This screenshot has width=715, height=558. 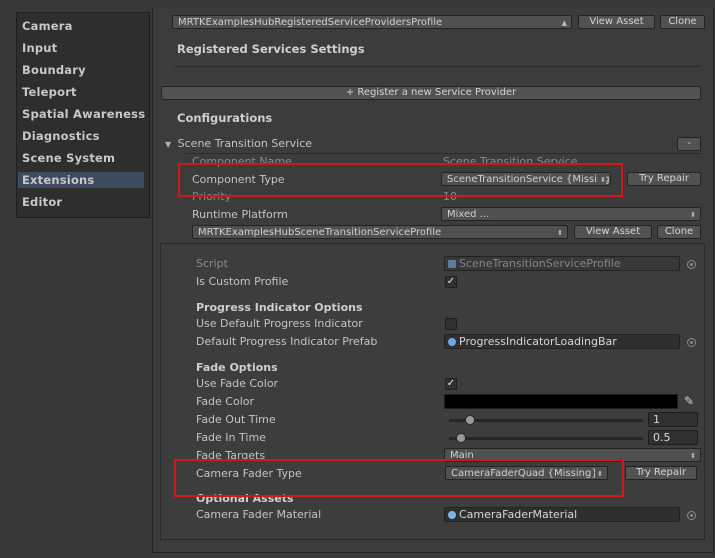 What do you see at coordinates (54, 70) in the screenshot?
I see `sidebar-item-boundary: Boundary` at bounding box center [54, 70].